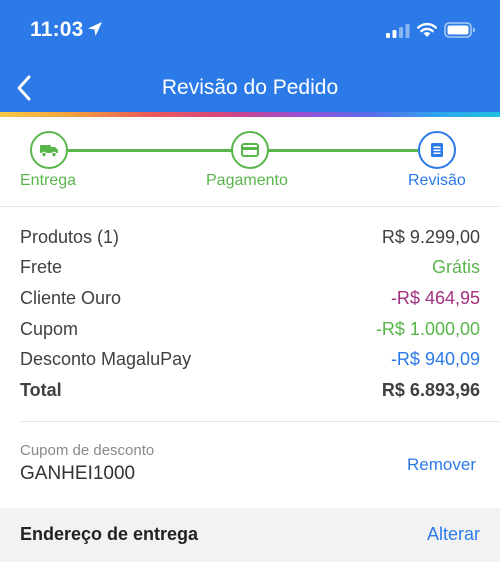 The width and height of the screenshot is (500, 562). What do you see at coordinates (250, 390) in the screenshot?
I see `summary-row-total: Total R$ 6.893,96` at bounding box center [250, 390].